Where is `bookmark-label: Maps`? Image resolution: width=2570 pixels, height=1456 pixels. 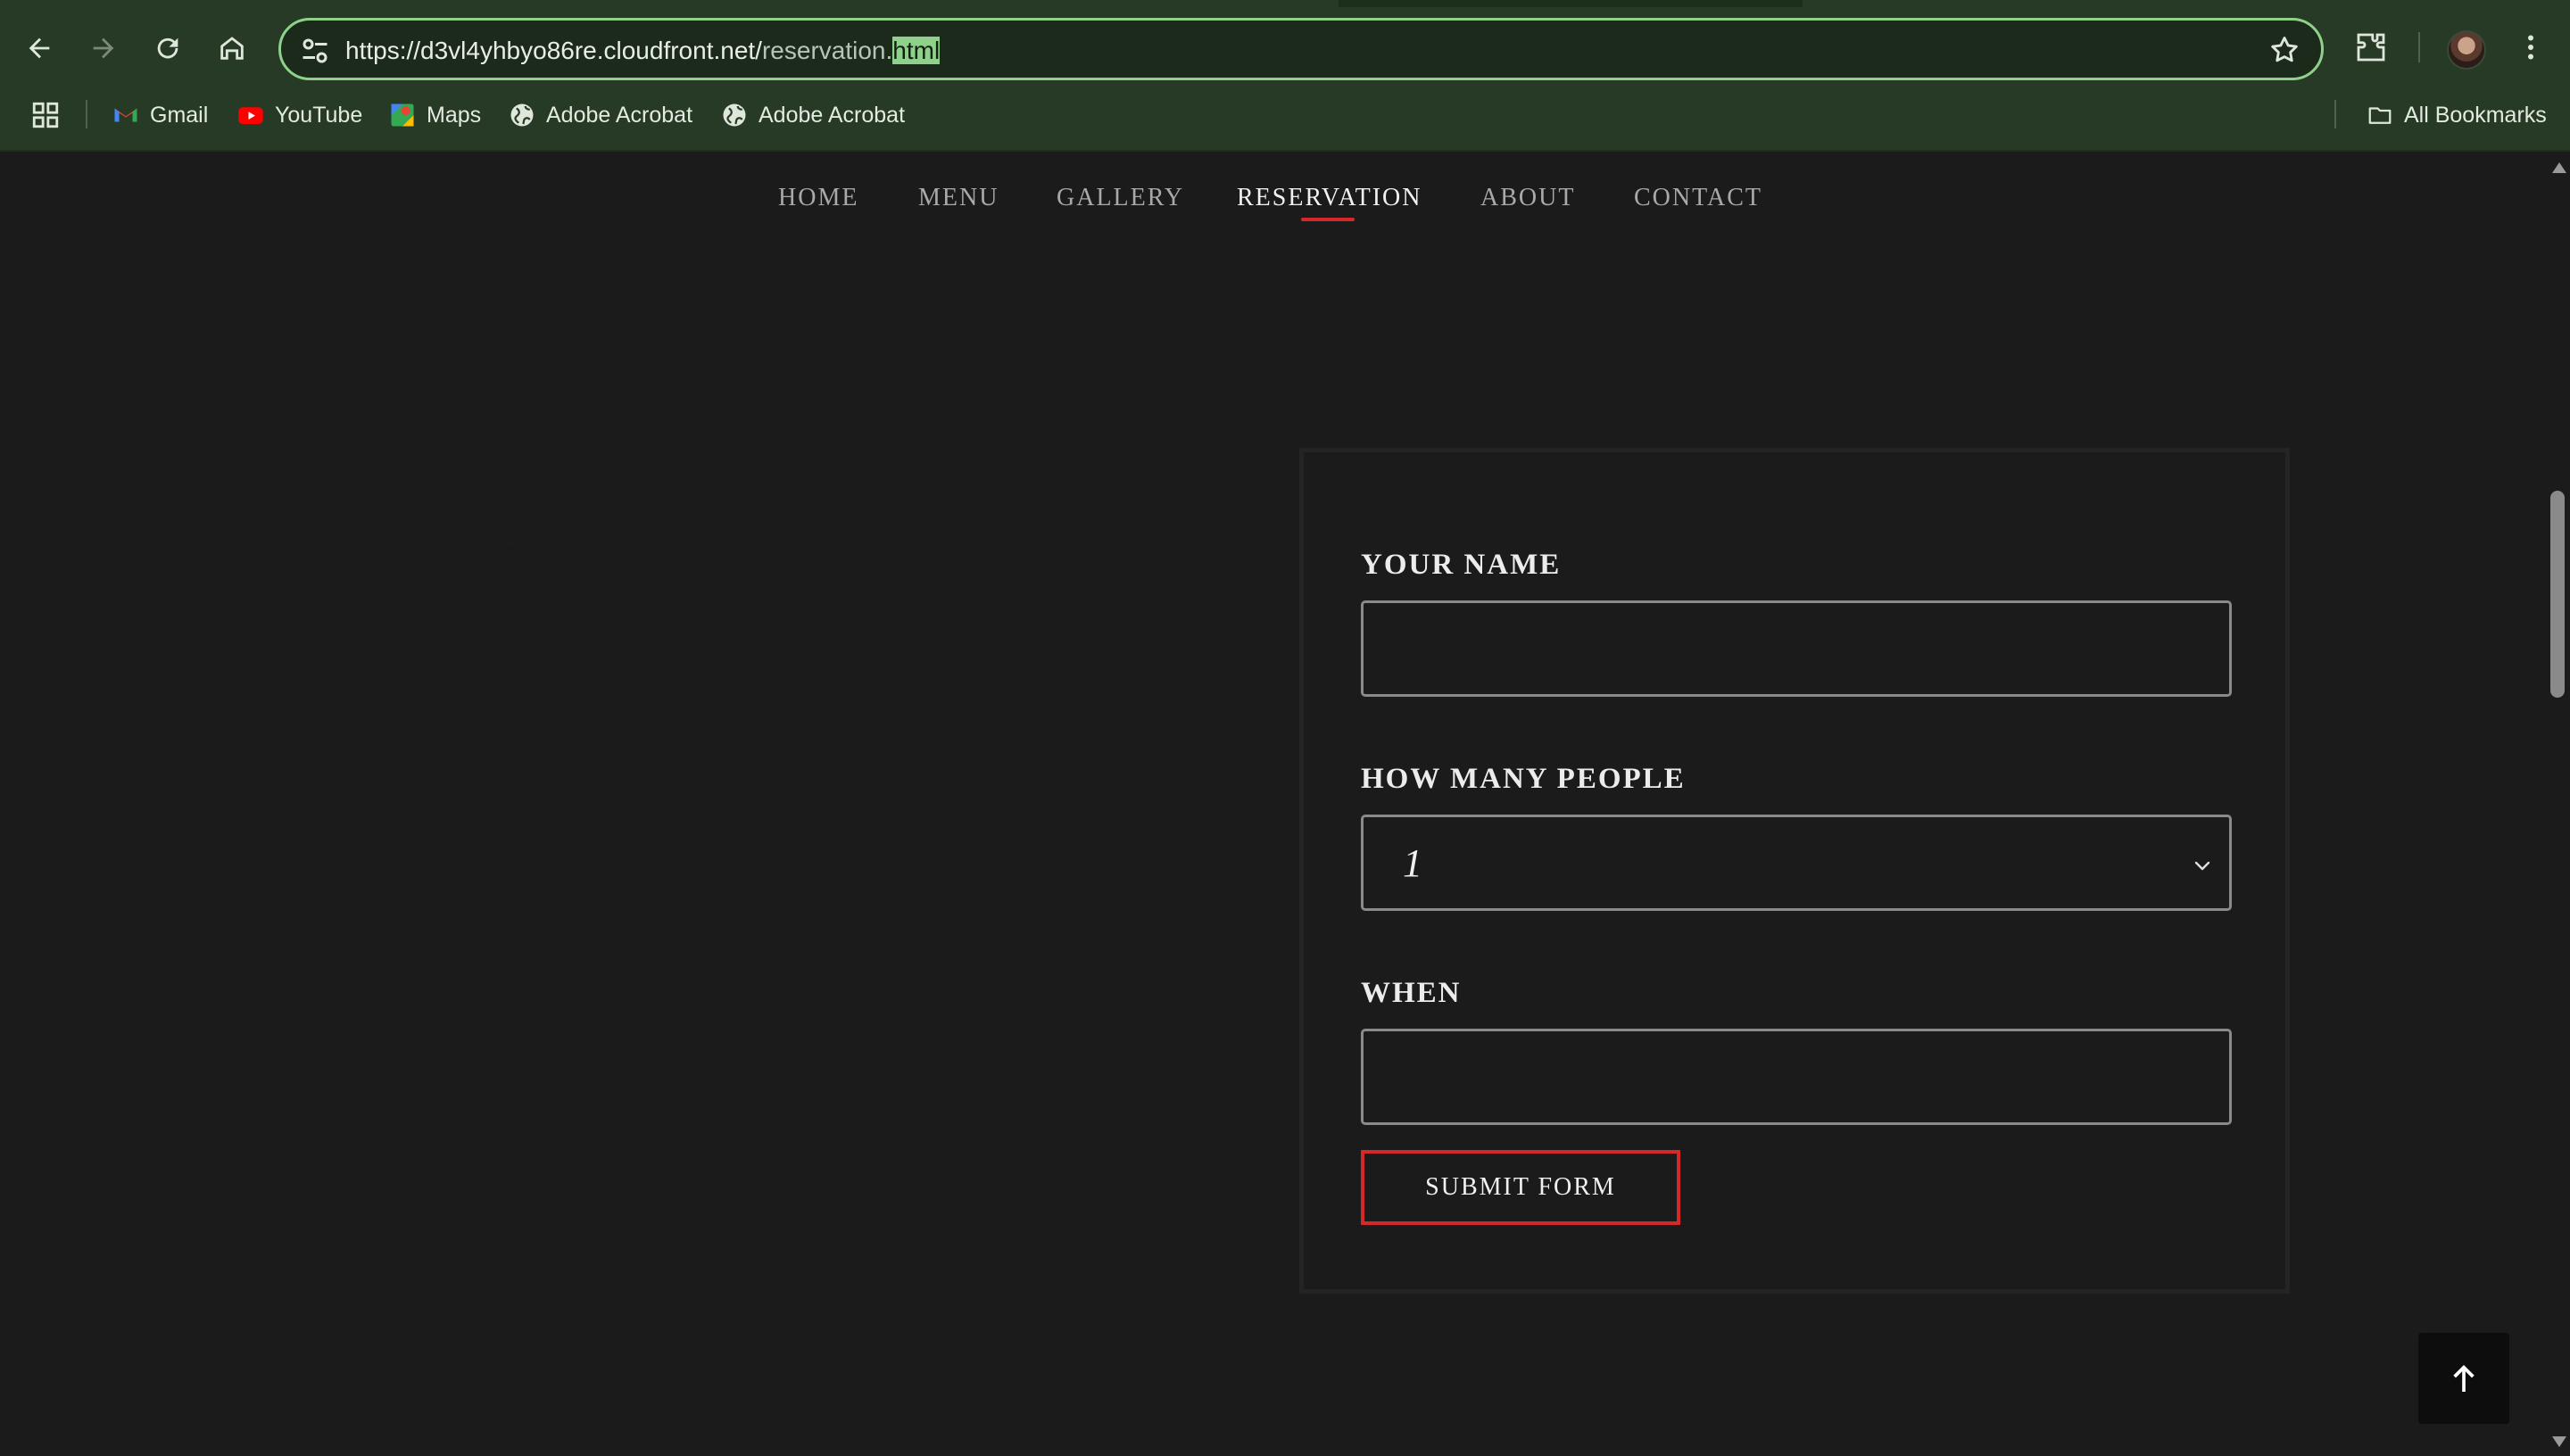 bookmark-label: Maps is located at coordinates (455, 115).